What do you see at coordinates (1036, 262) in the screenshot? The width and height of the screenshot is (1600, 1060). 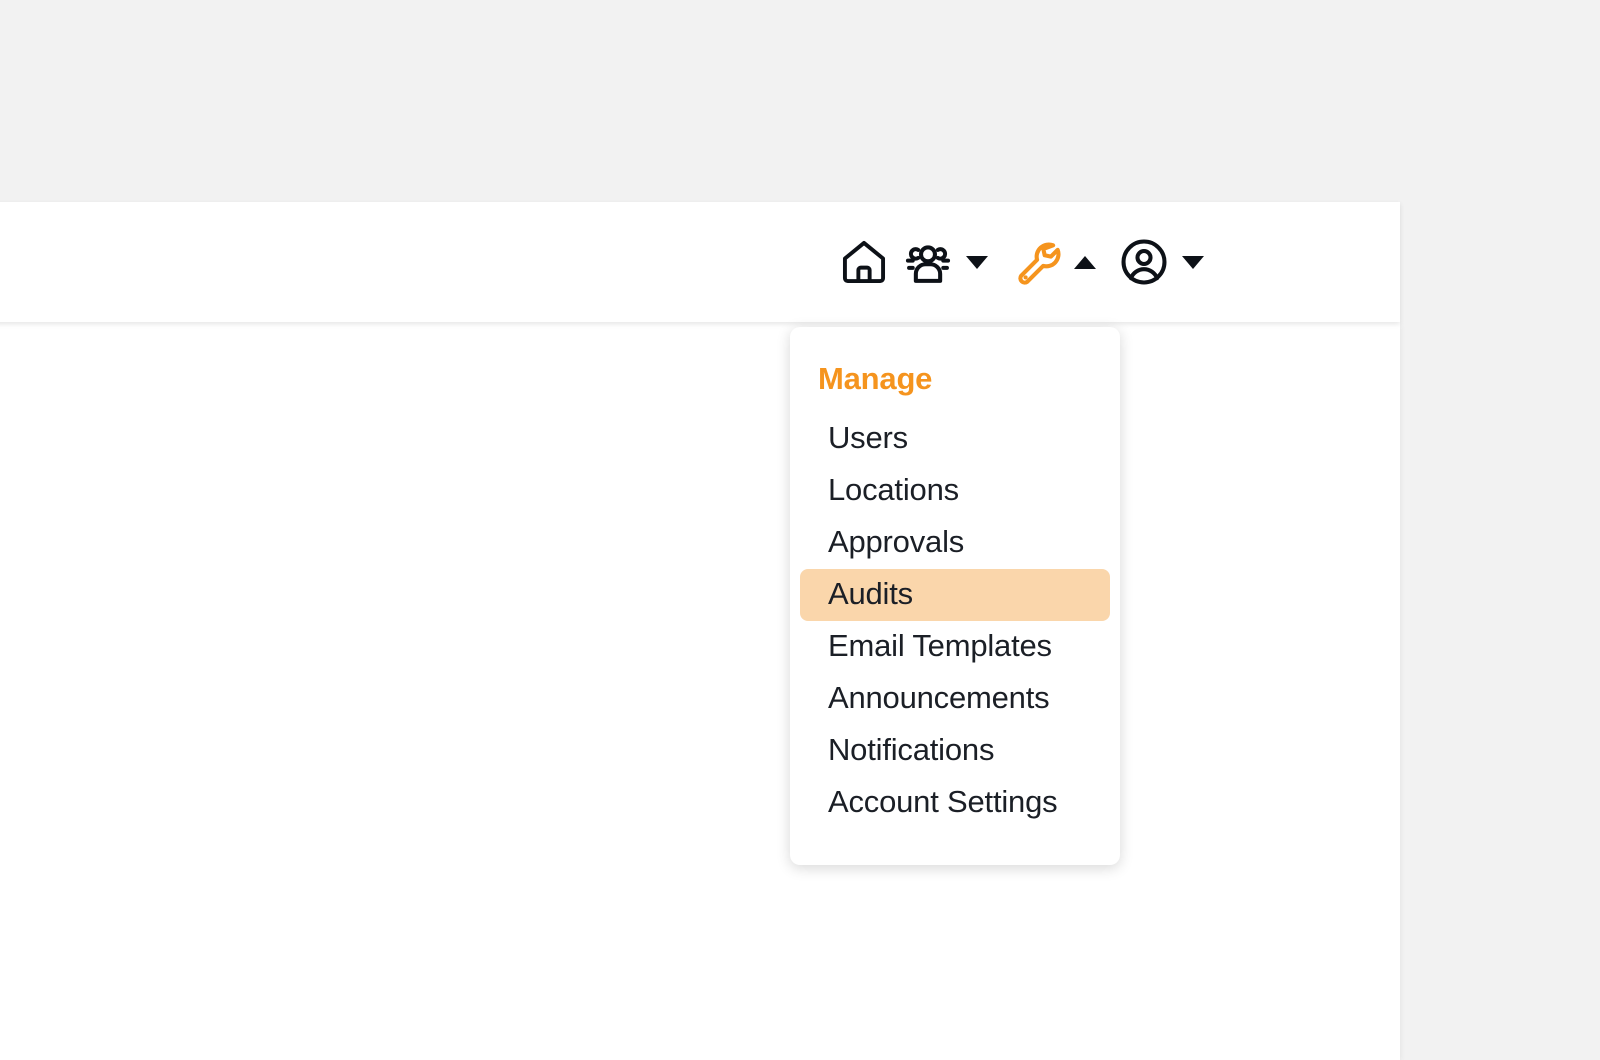 I see `wrench-icon` at bounding box center [1036, 262].